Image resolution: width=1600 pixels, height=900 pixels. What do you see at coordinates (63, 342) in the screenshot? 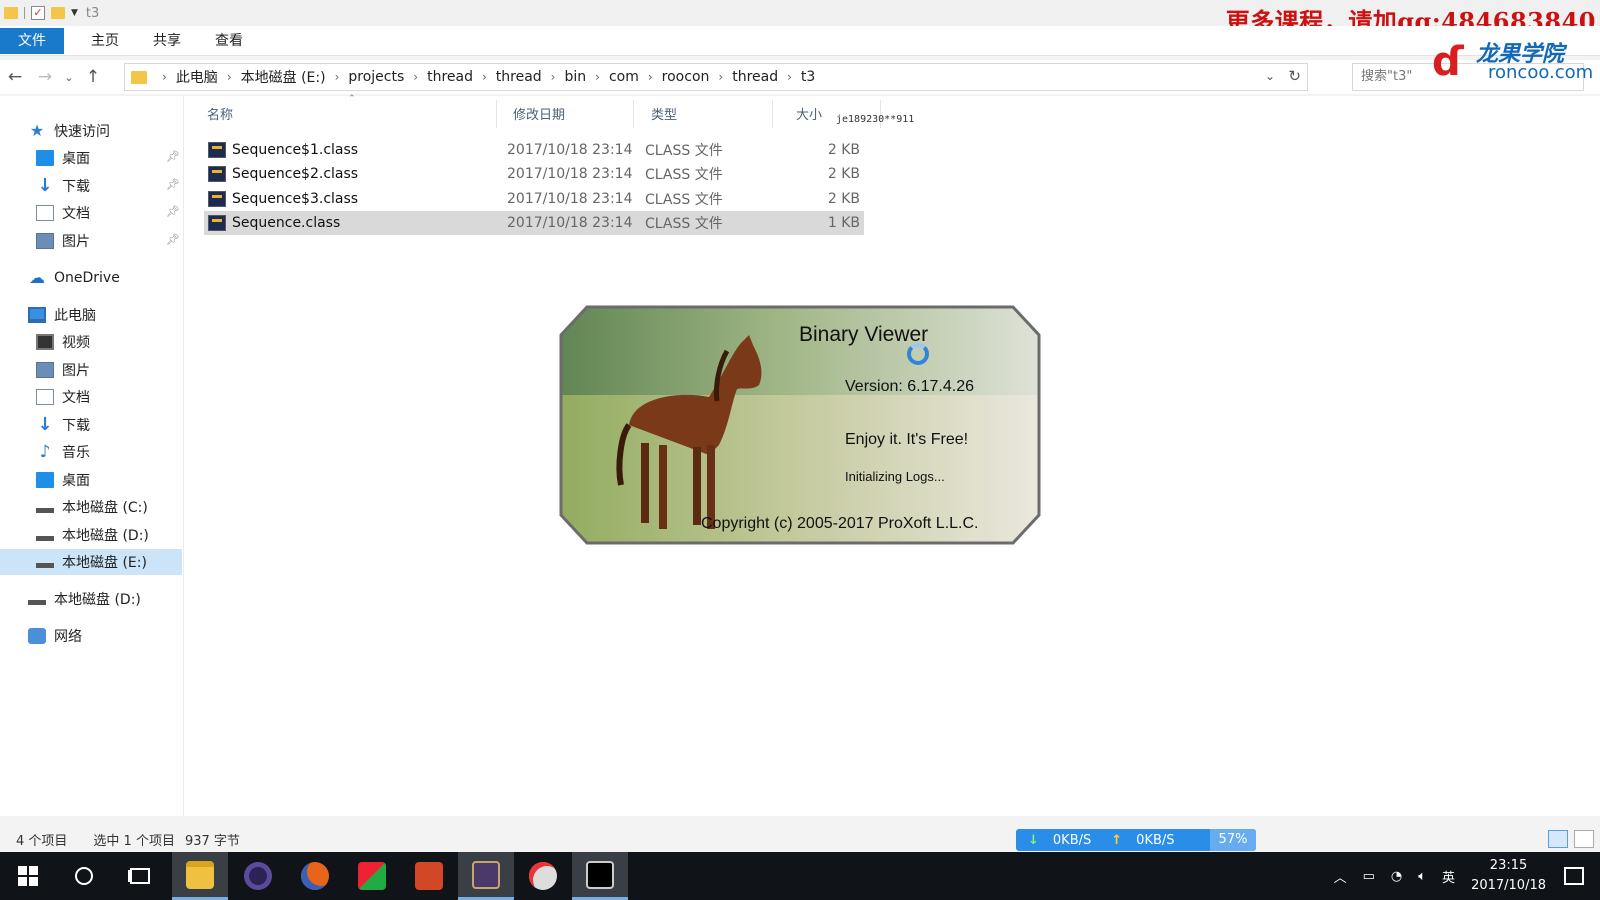
I see `nav-pc-videos: 视频` at bounding box center [63, 342].